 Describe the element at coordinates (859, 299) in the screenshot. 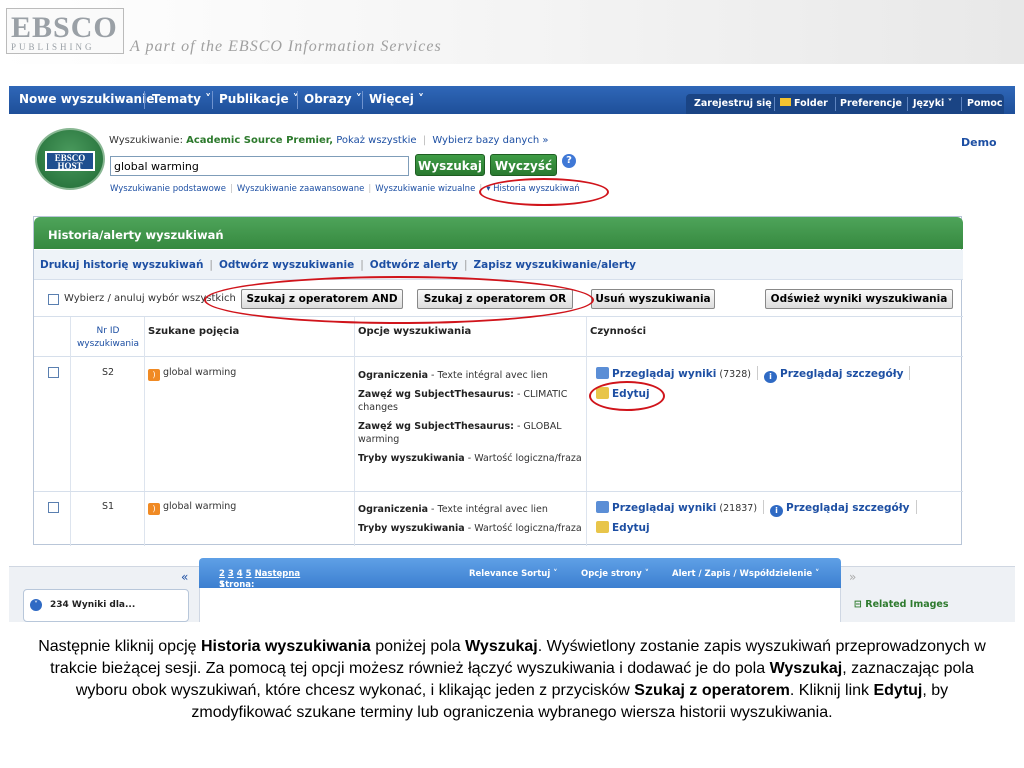

I see `refresh-results-button: Odśwież wyniki wyszukiwania` at that location.